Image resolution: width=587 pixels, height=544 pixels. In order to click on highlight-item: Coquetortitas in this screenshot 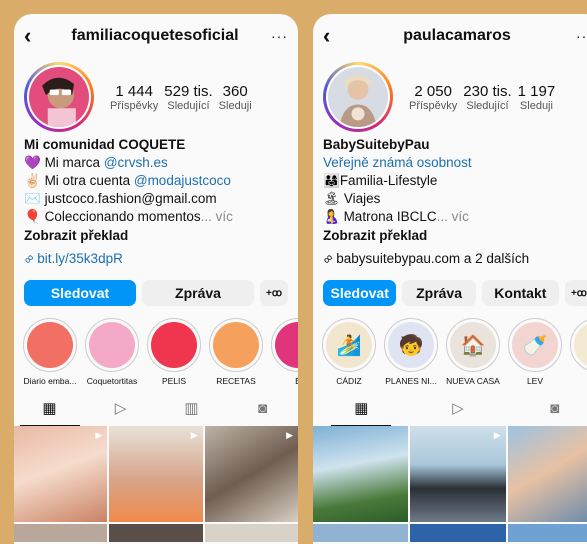, I will do `click(112, 352)`.